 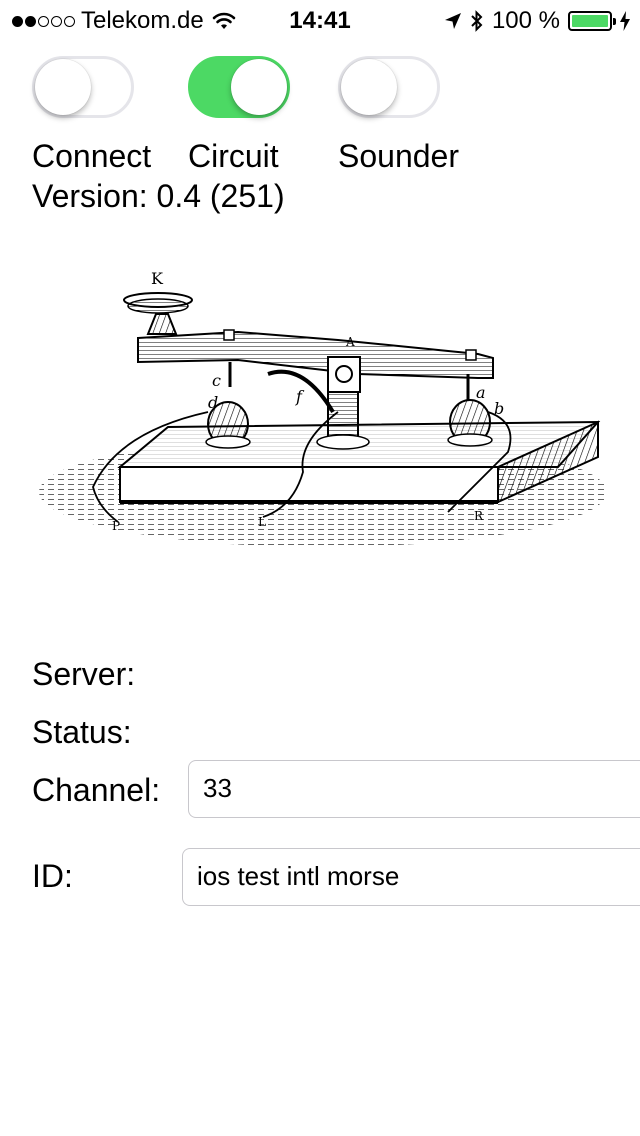 I want to click on illustration-letter-k: K, so click(x=157, y=278).